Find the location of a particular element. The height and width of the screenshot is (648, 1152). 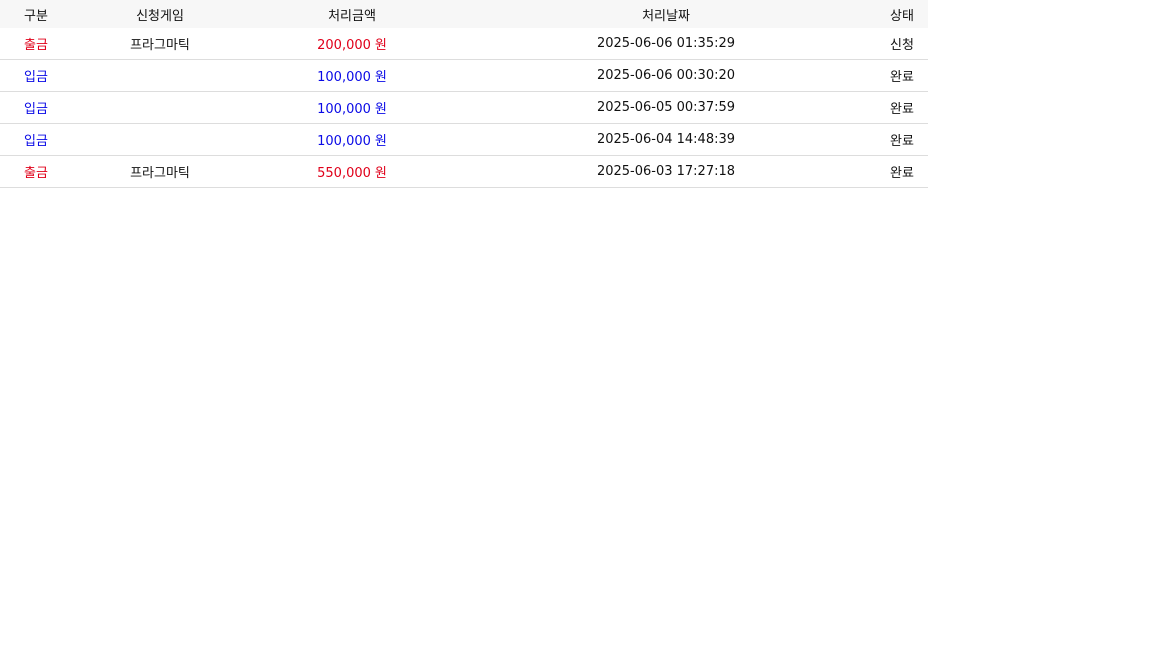

cell-date: 2025-06-05 00:37:59 is located at coordinates (666, 107).